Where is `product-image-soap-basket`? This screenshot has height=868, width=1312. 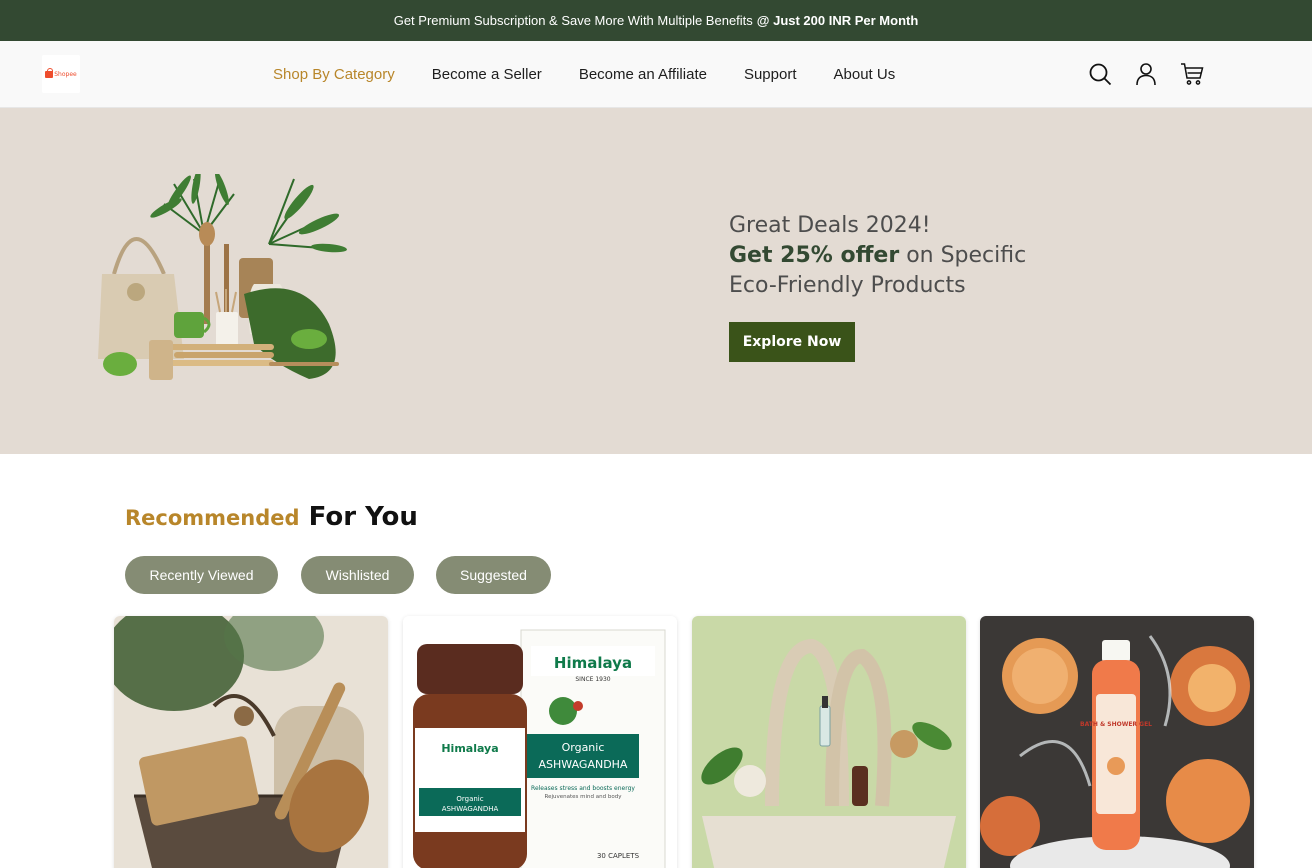 product-image-soap-basket is located at coordinates (251, 742).